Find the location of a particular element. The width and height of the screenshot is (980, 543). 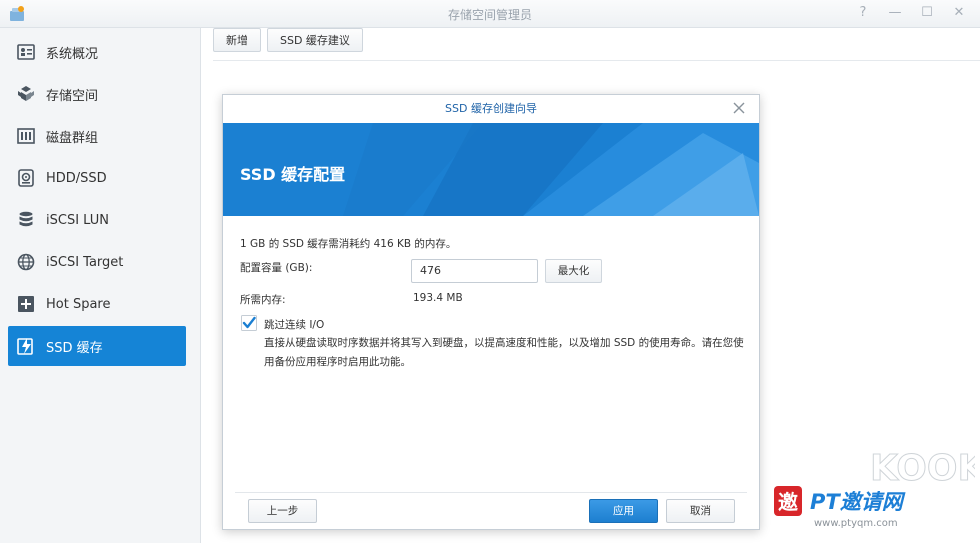

toolbar: 新增 SSD 缓存建议 is located at coordinates (288, 43).